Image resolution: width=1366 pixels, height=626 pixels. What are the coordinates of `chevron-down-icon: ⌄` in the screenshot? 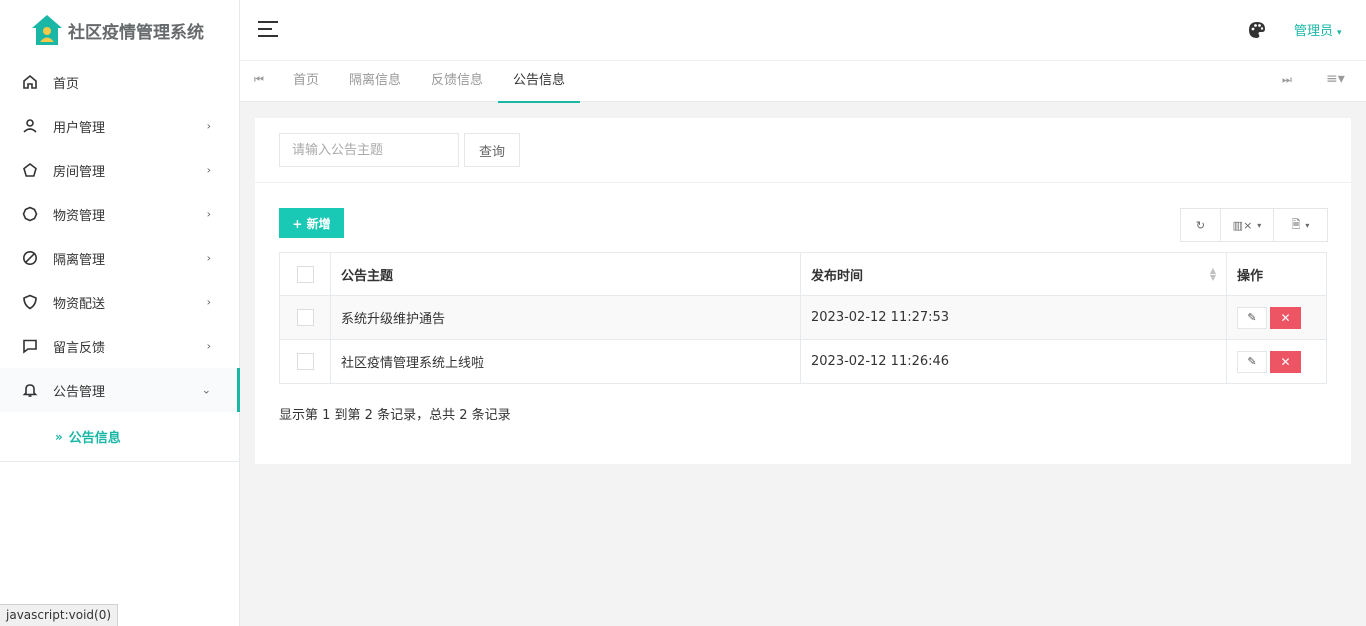 It's located at (206, 390).